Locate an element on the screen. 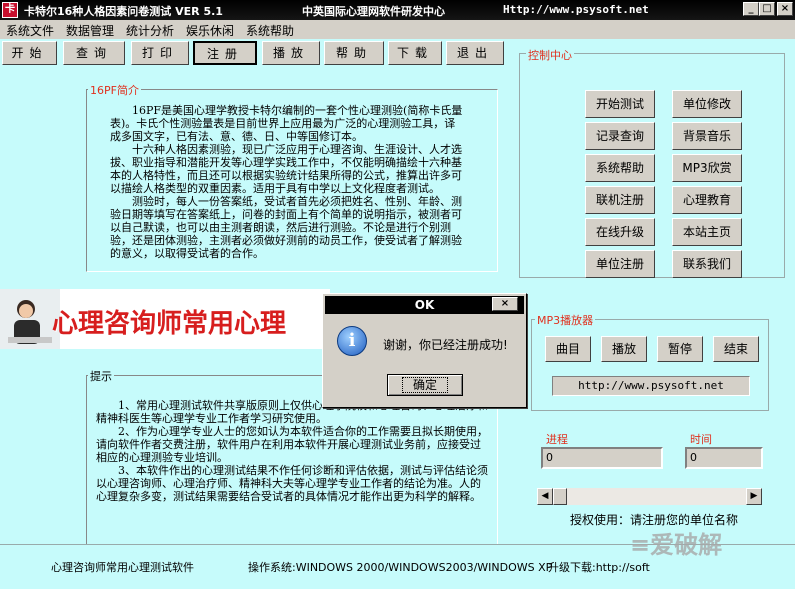 The width and height of the screenshot is (795, 589). online-upgrade-button: 在线升级 is located at coordinates (620, 232).